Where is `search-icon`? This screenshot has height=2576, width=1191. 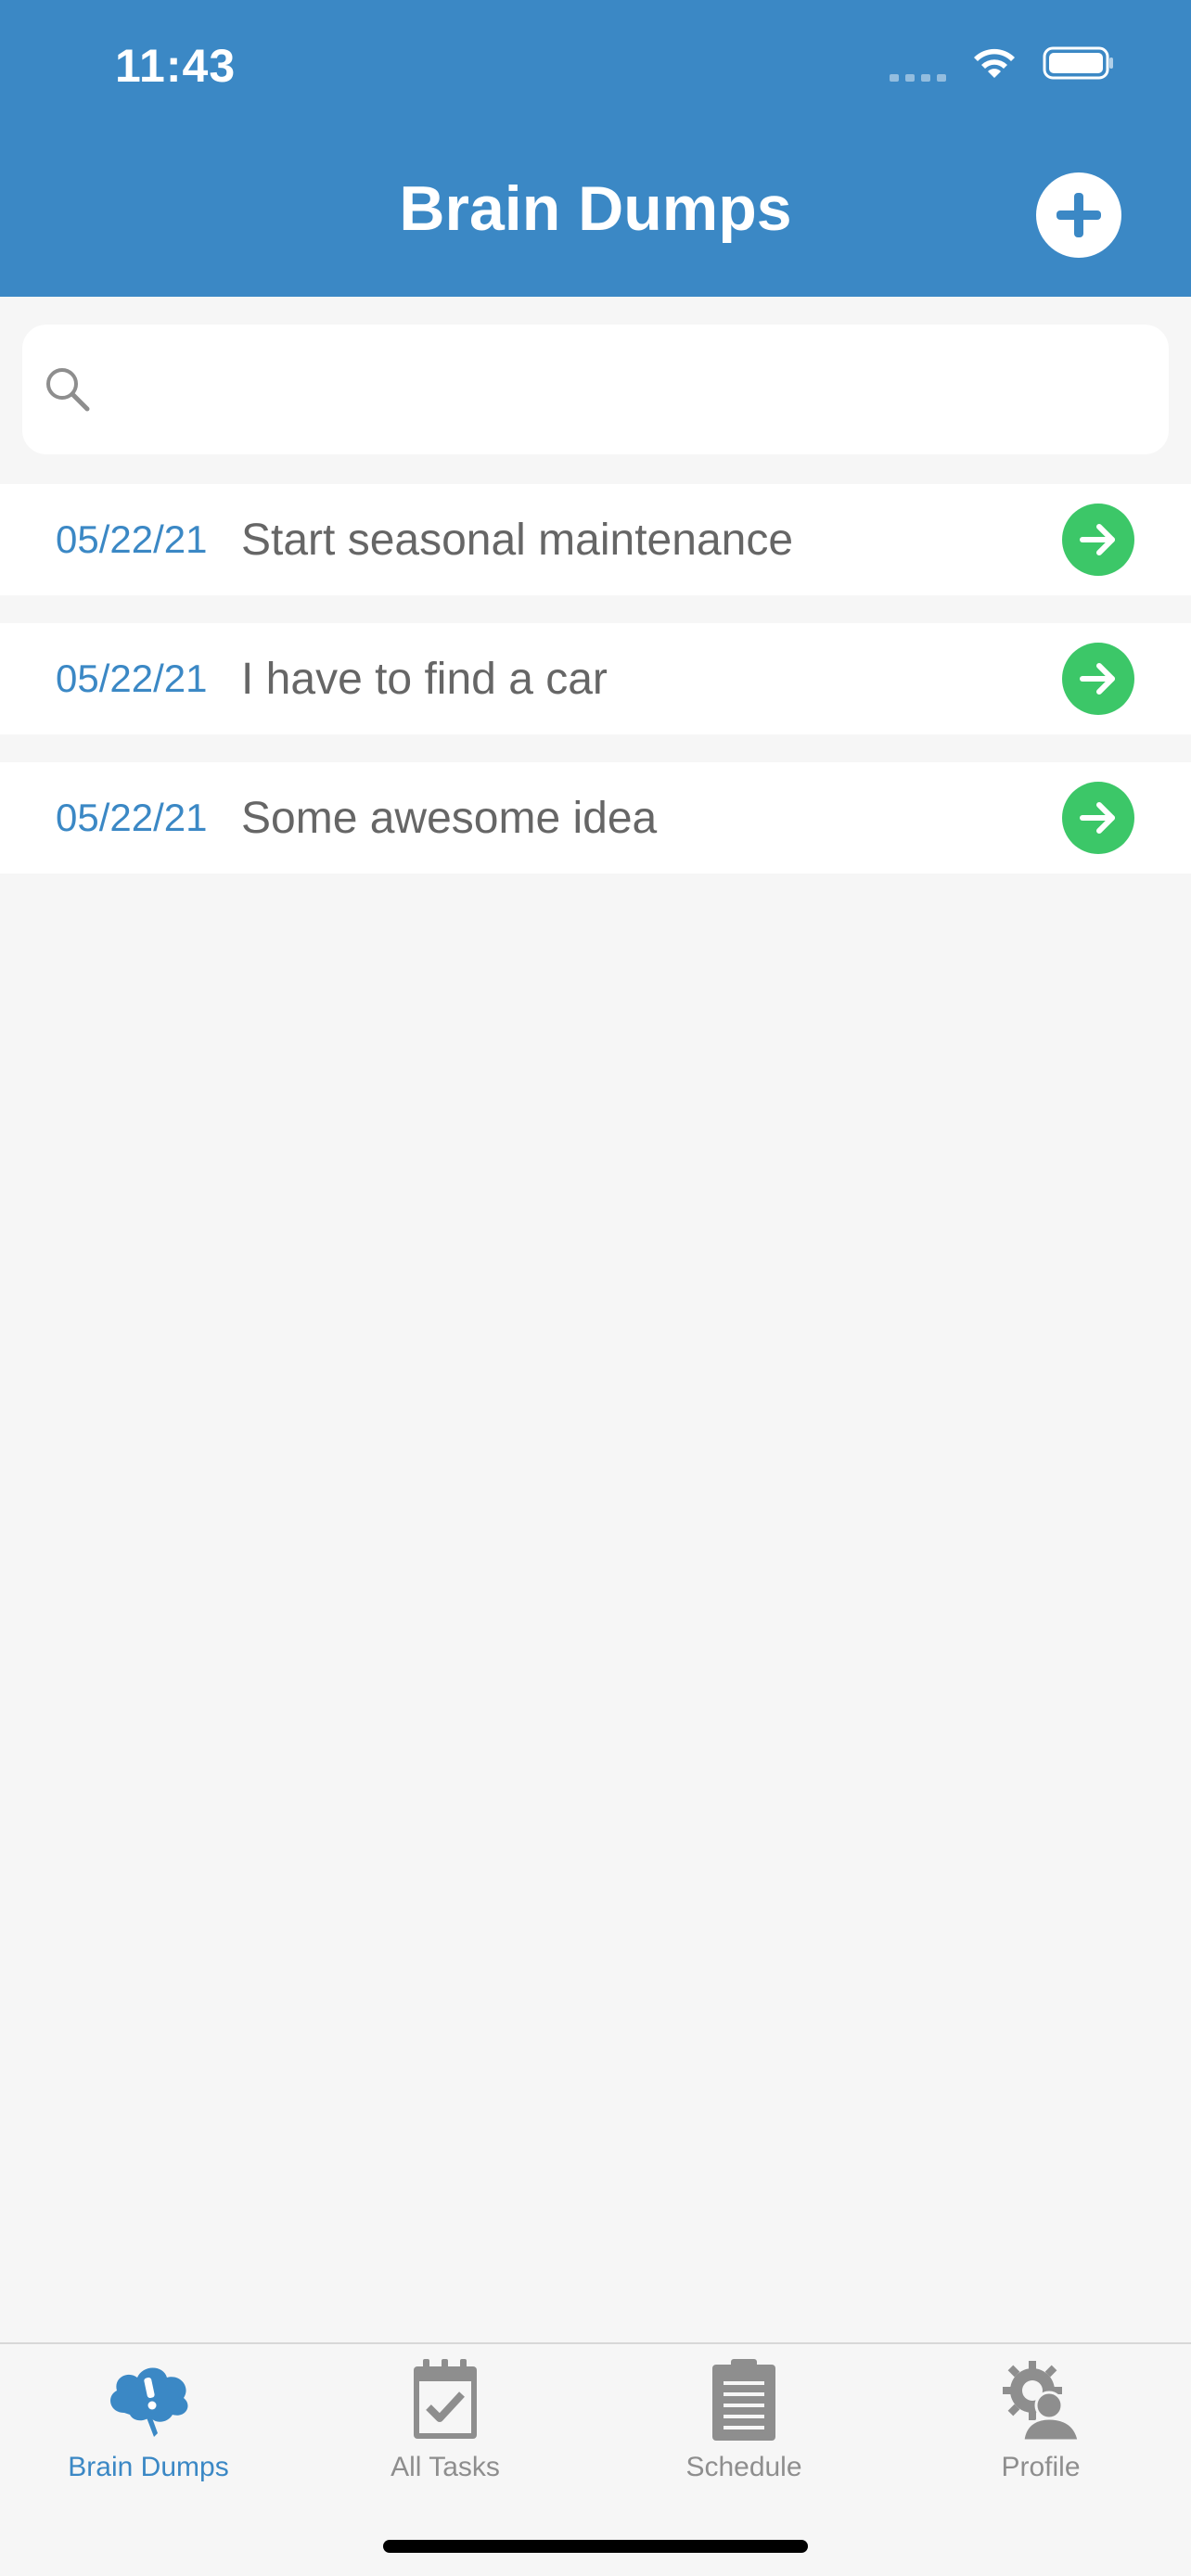 search-icon is located at coordinates (68, 390).